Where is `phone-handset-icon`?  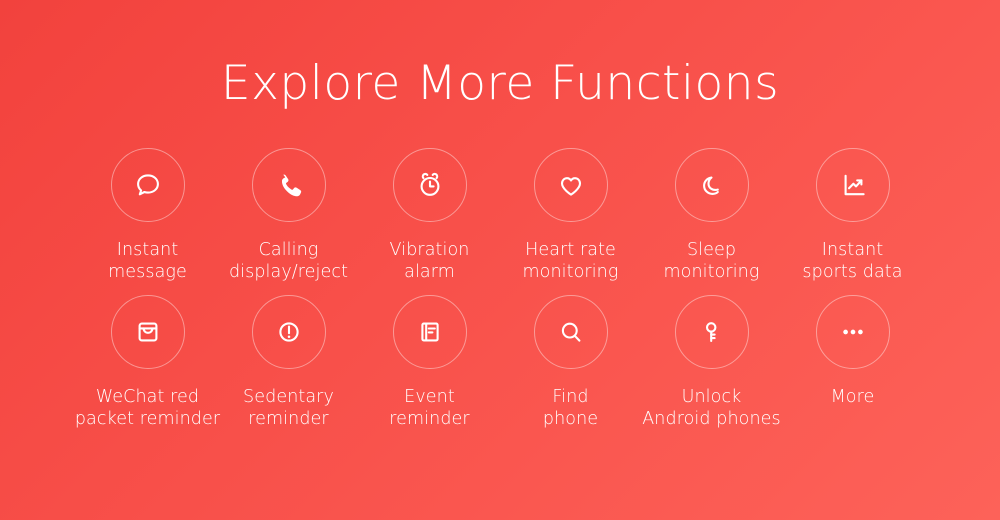
phone-handset-icon is located at coordinates (289, 185).